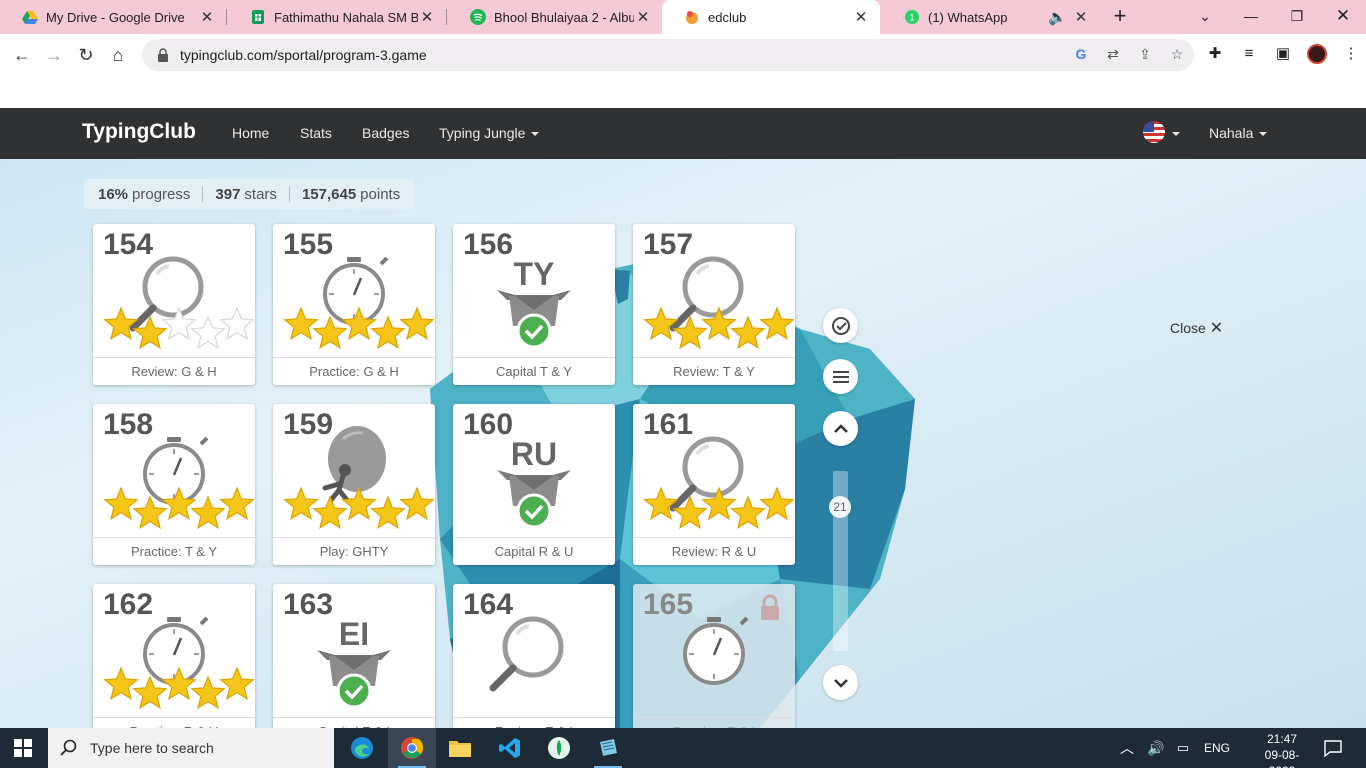 The image size is (1366, 779). Describe the element at coordinates (23, 748) in the screenshot. I see `windows-start-icon` at that location.